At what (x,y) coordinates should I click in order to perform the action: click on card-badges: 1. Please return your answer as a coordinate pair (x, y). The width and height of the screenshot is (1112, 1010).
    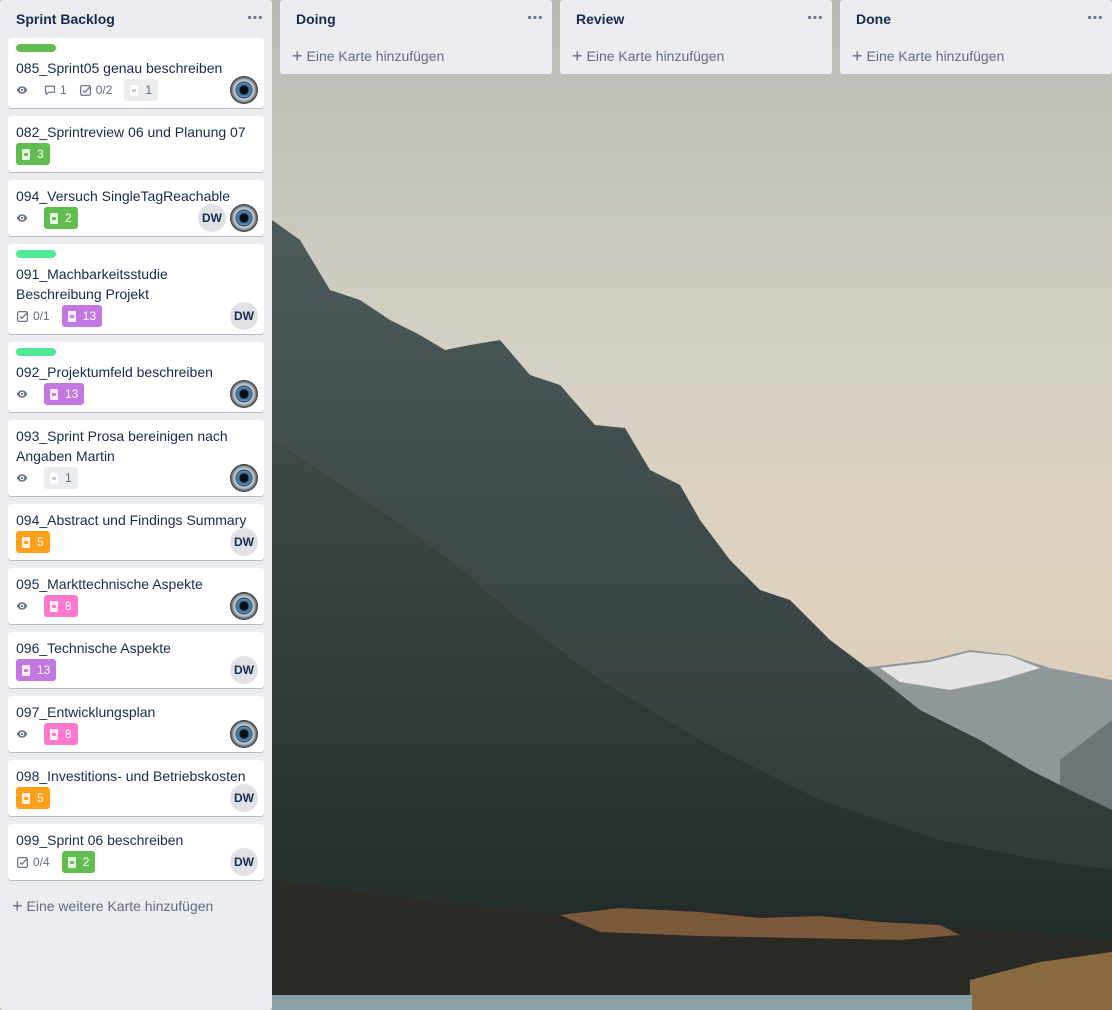
    Looking at the image, I should click on (136, 480).